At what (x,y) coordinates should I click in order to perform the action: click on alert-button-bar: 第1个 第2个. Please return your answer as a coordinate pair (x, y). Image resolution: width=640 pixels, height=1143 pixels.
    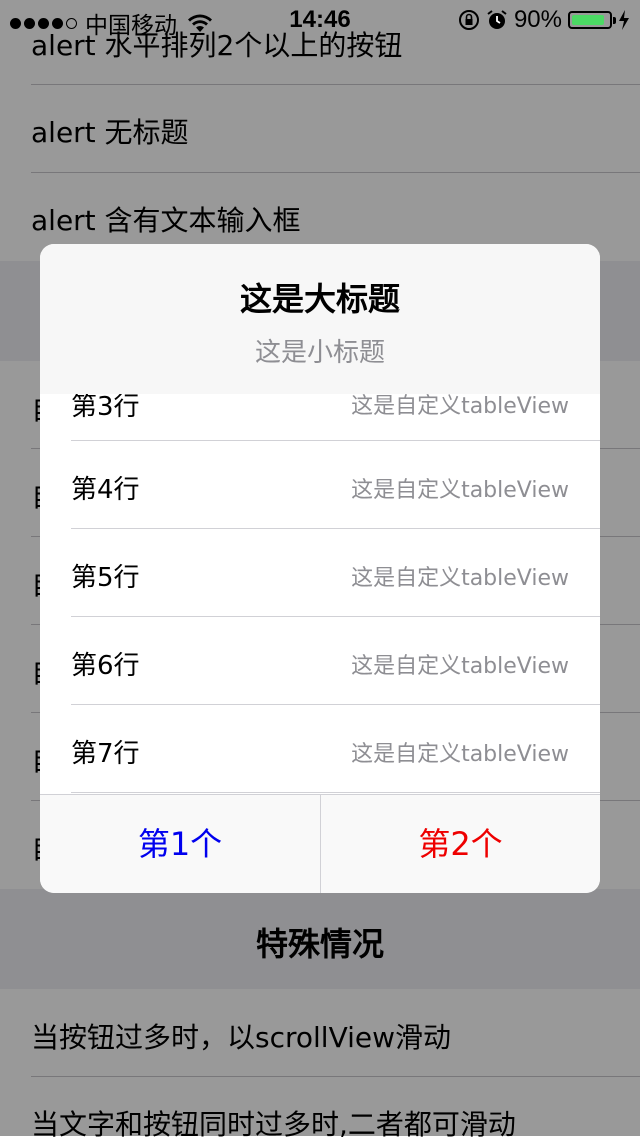
    Looking at the image, I should click on (320, 843).